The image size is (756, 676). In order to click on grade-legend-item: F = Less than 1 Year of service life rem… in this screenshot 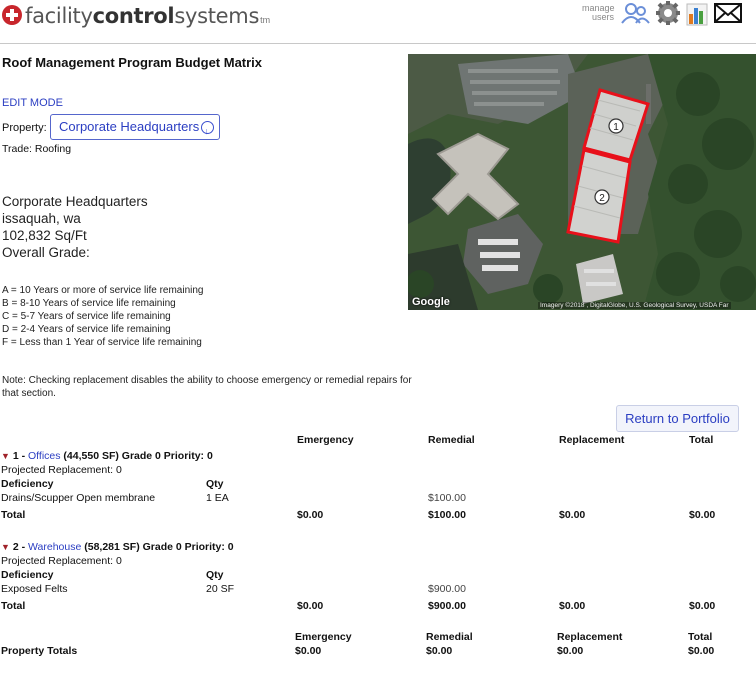, I will do `click(102, 342)`.